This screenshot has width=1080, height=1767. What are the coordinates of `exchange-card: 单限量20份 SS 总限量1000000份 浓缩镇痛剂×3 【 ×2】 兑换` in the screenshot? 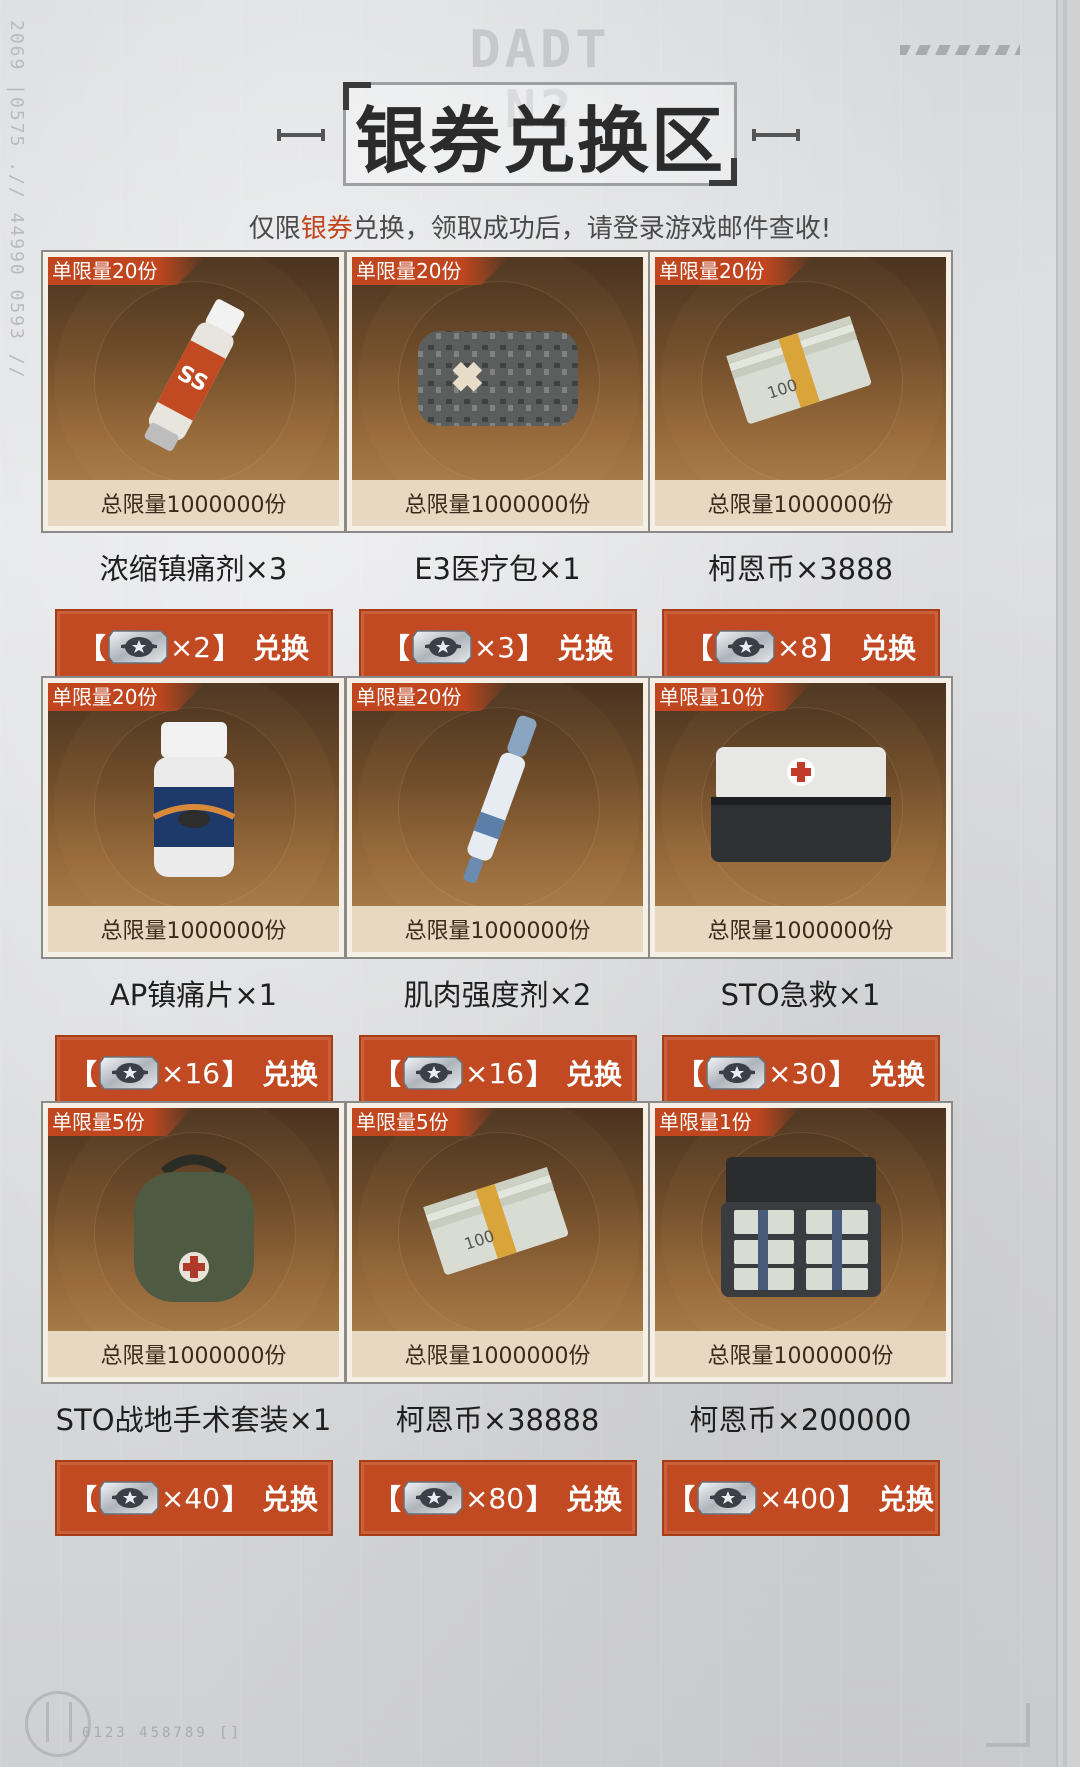 It's located at (193, 467).